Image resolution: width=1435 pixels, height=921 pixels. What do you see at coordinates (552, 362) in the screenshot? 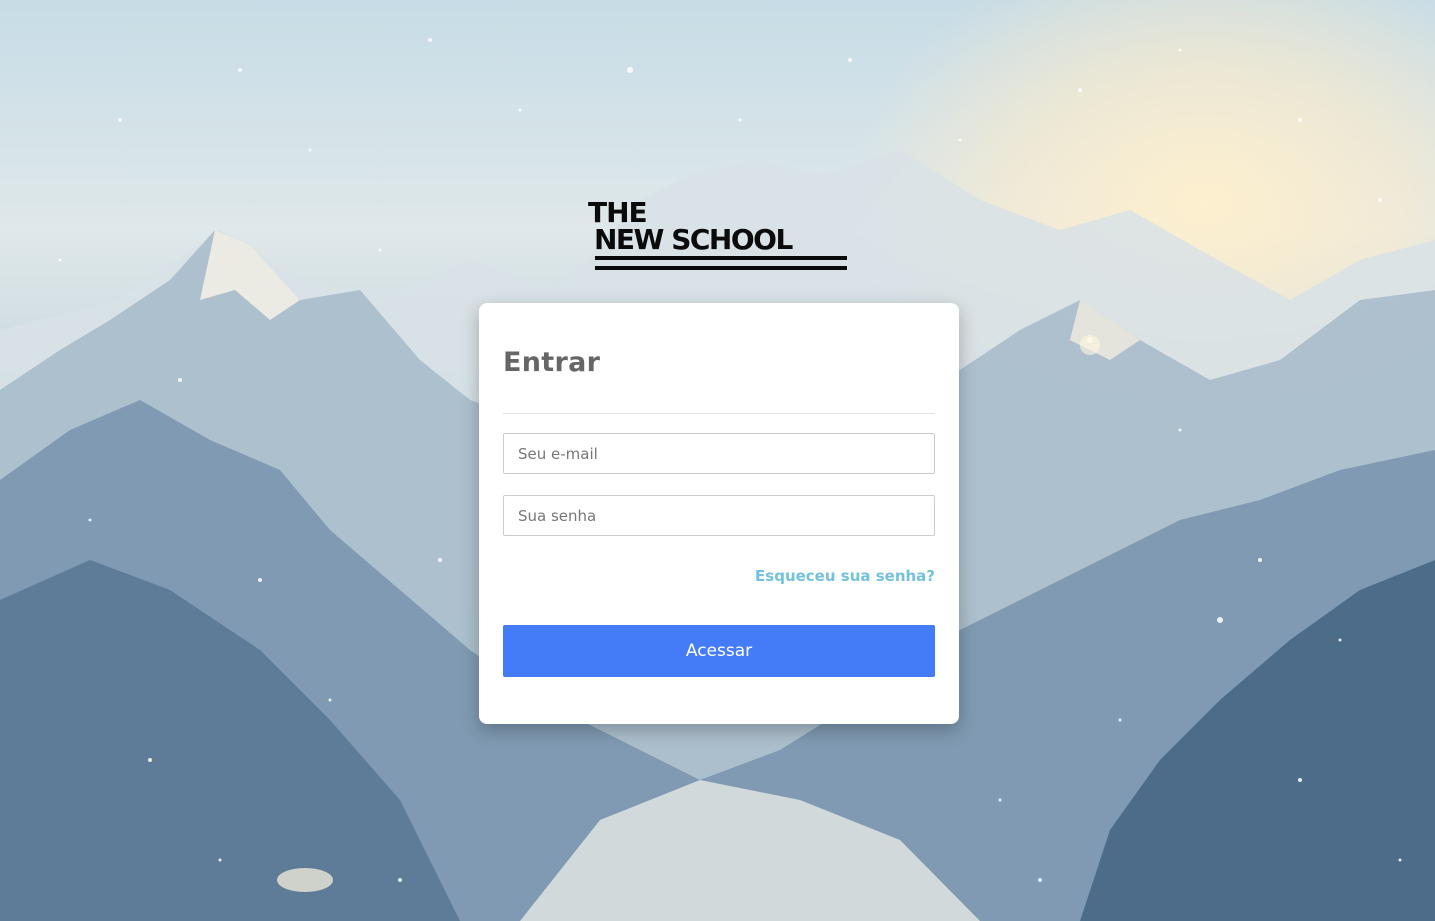
I see `login-title: Entrar` at bounding box center [552, 362].